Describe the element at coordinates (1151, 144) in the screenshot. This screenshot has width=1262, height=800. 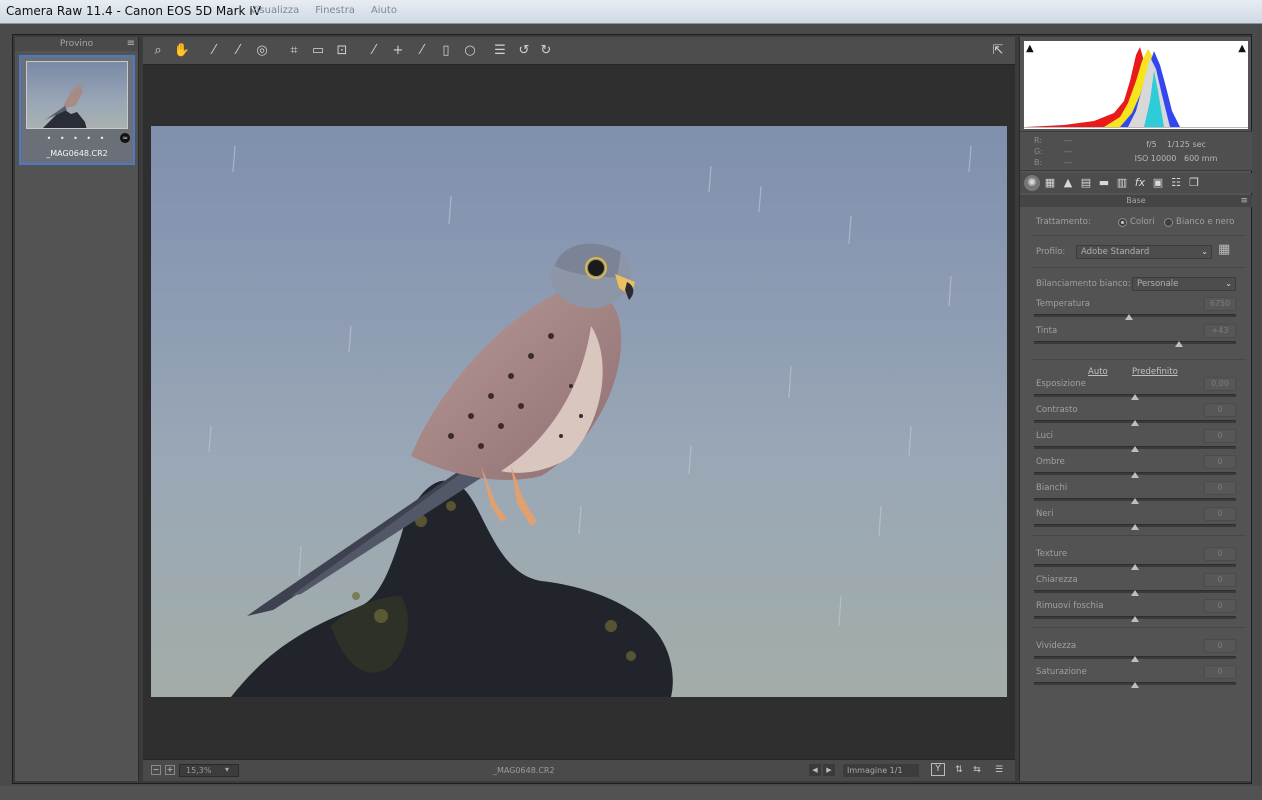
I see `aperture: f/5` at that location.